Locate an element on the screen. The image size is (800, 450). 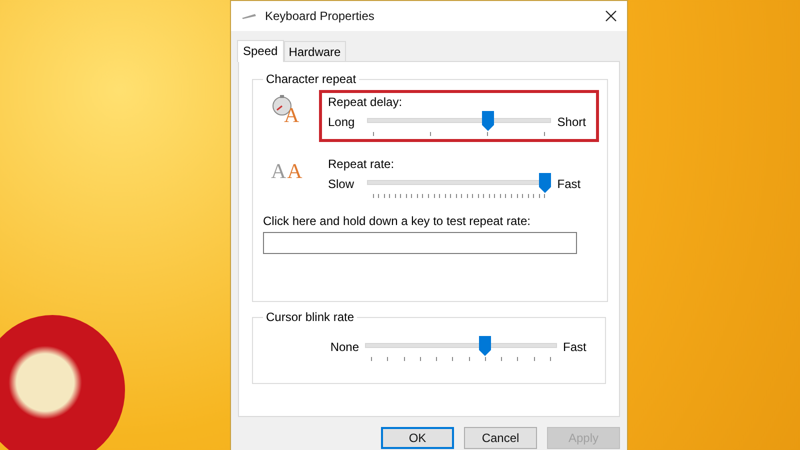
slider-min-label: Long is located at coordinates (342, 122).